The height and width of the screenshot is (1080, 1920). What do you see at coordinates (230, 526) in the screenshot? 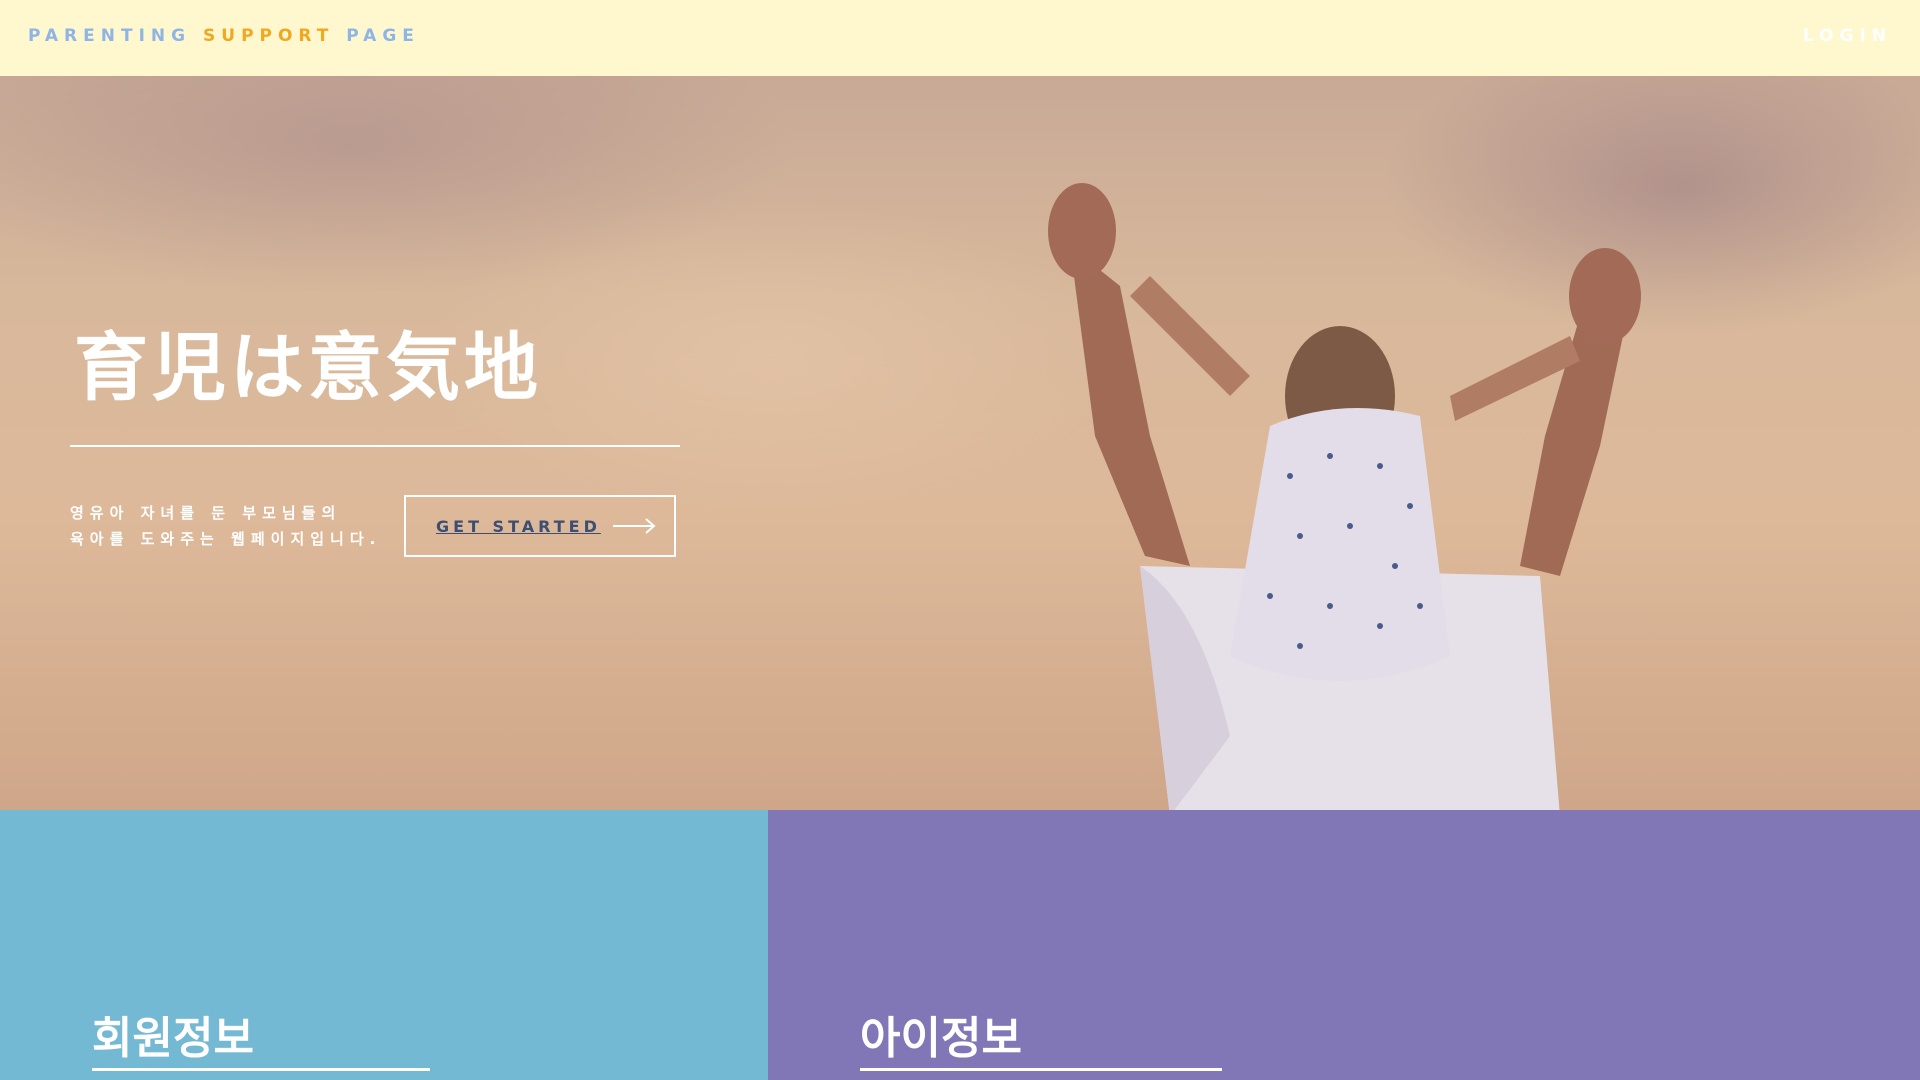
I see `hero-description: 영유아 자녀를 둔 부모님들의 육아를 도와주는 웹페이지입니다.` at bounding box center [230, 526].